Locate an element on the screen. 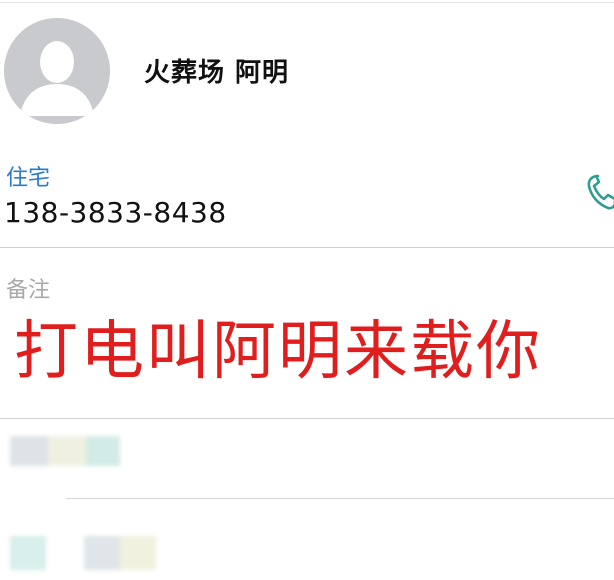  phone-icon is located at coordinates (599, 192).